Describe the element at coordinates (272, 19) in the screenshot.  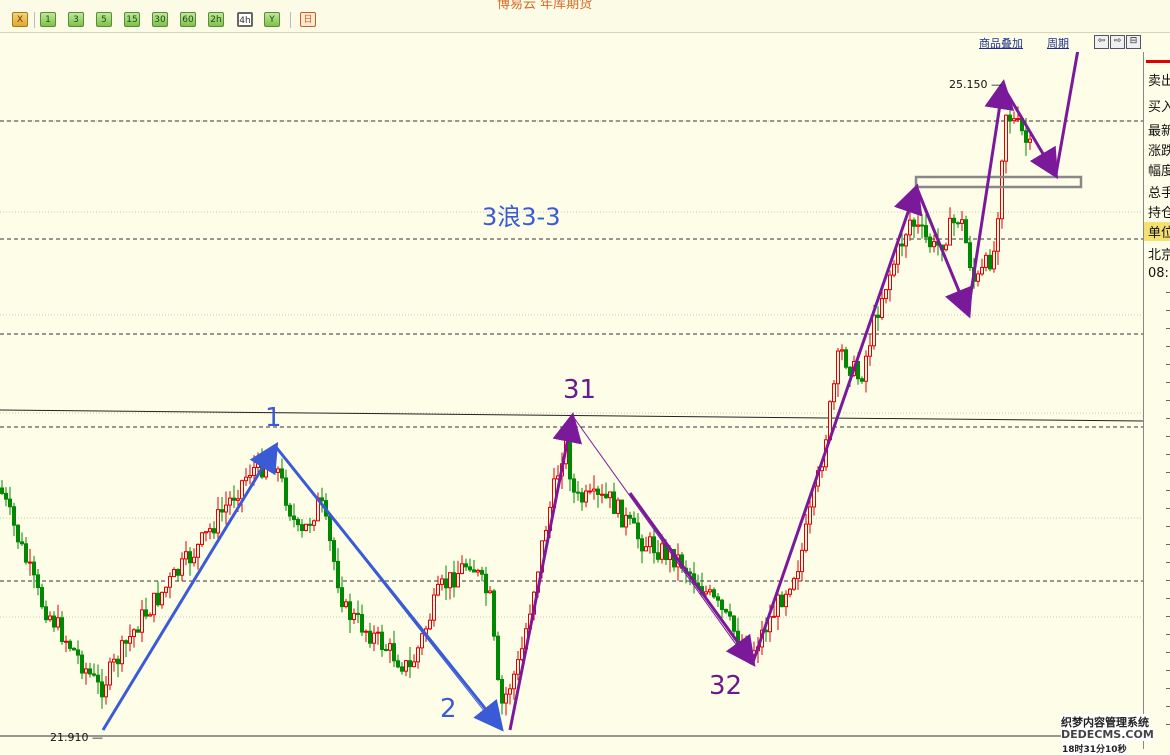
I see `period-button-y: Y` at that location.